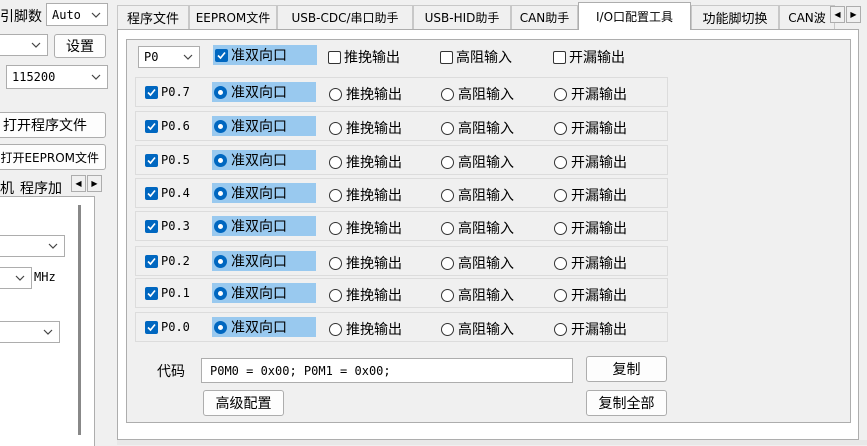 The image size is (867, 446). I want to click on pin-enable-checkbox: P0.7, so click(167, 92).